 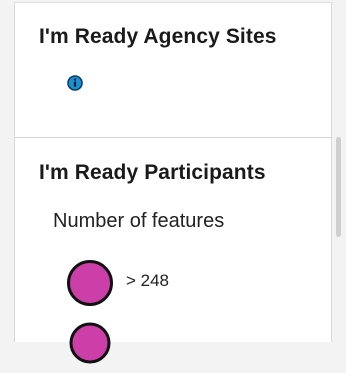 What do you see at coordinates (75, 83) in the screenshot?
I see `info-icon` at bounding box center [75, 83].